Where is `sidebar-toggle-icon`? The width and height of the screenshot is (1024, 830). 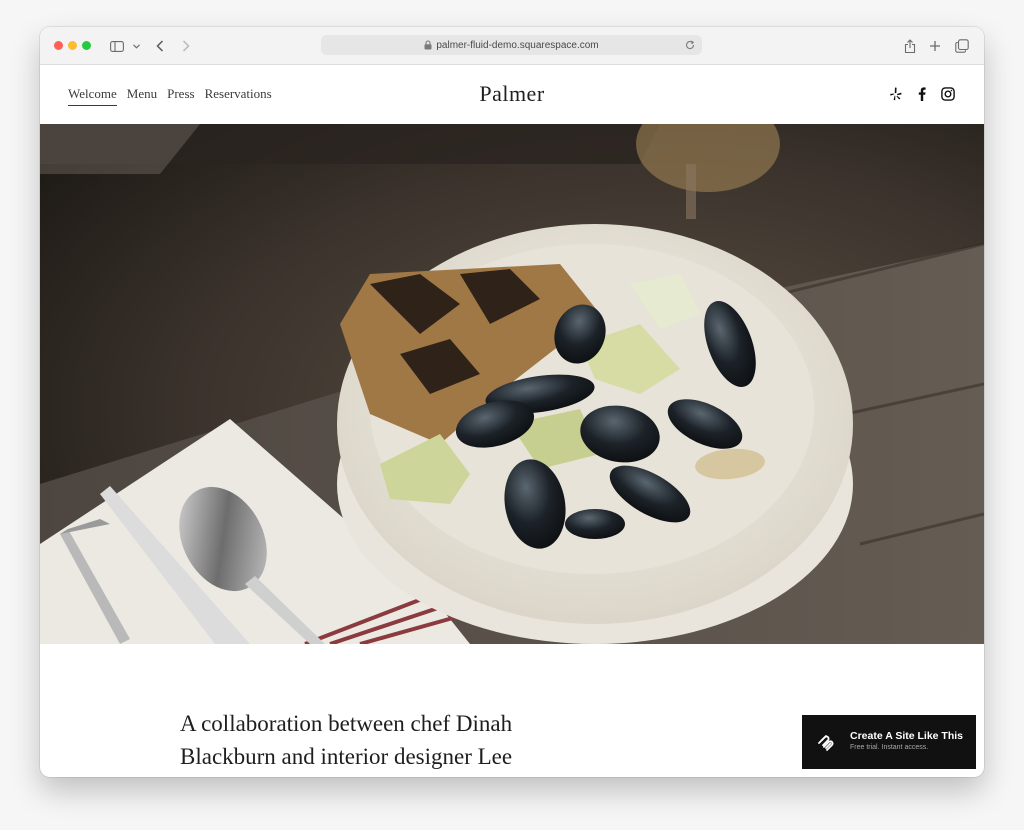 sidebar-toggle-icon is located at coordinates (117, 46).